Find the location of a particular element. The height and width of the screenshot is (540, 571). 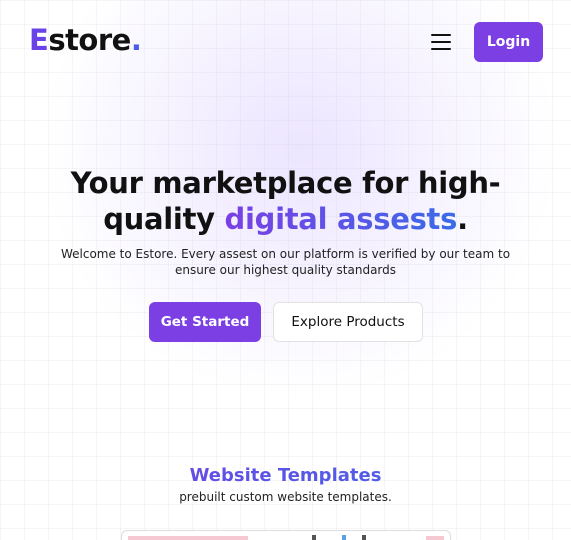

logo-text: store is located at coordinates (89, 40).